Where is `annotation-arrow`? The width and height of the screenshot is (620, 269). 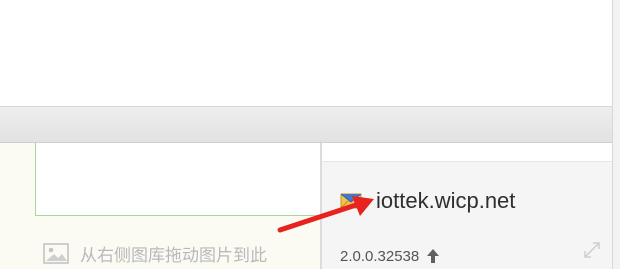 annotation-arrow is located at coordinates (325, 214).